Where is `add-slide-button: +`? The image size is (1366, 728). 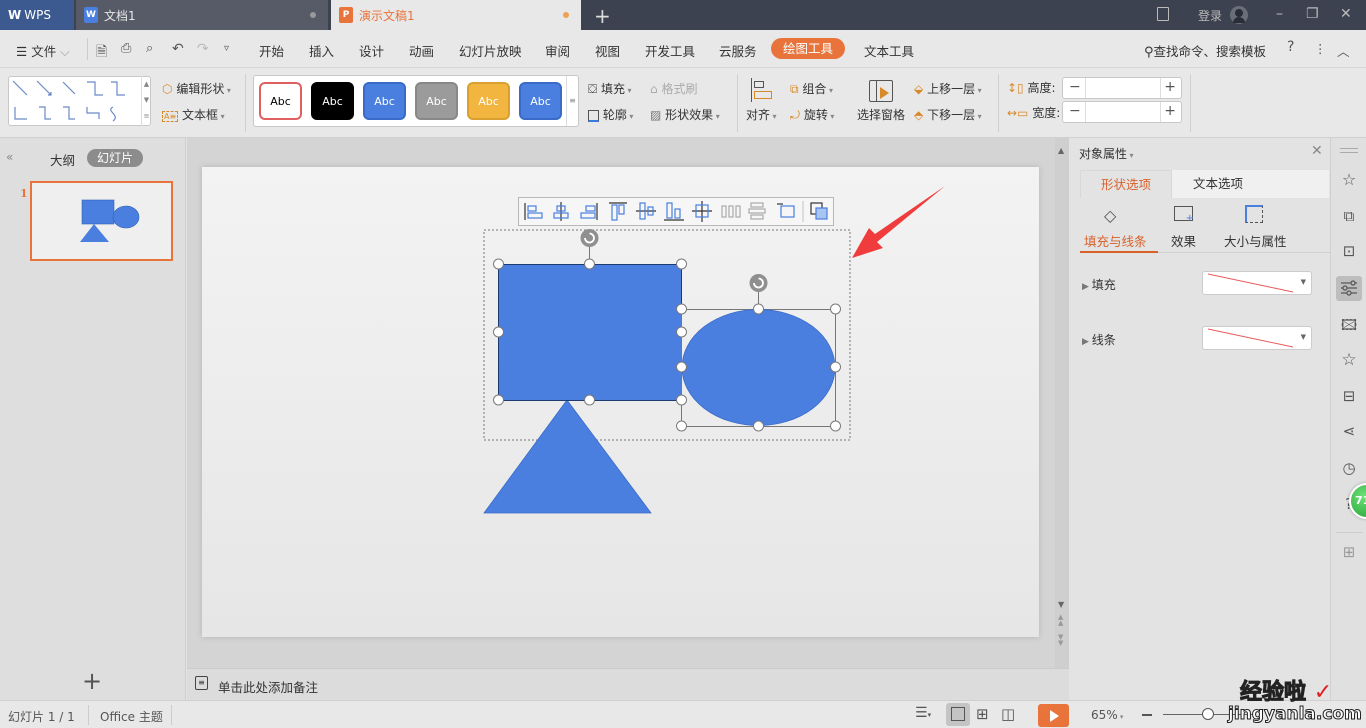 add-slide-button: + is located at coordinates (92, 681).